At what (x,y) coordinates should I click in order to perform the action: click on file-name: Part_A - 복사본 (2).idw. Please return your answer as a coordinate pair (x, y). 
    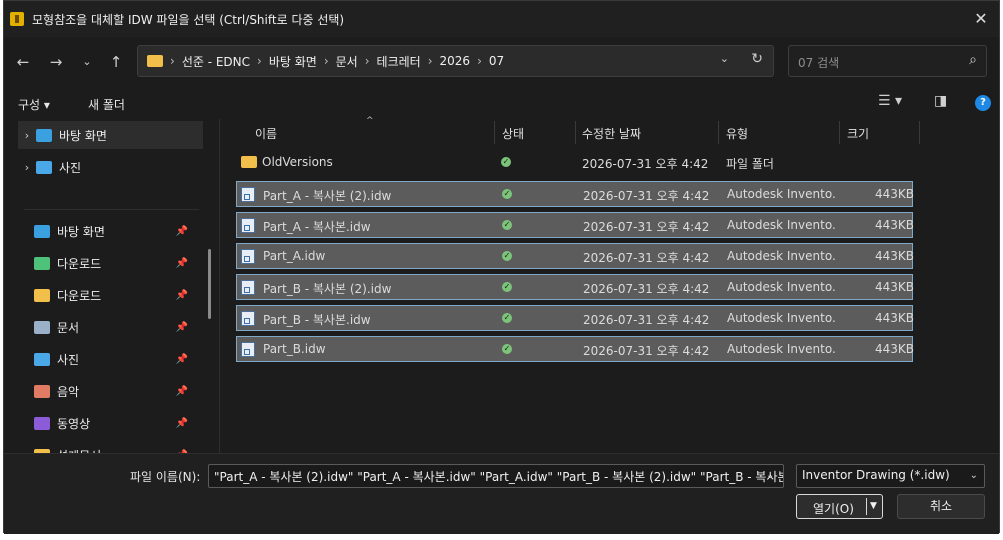
    Looking at the image, I should click on (327, 196).